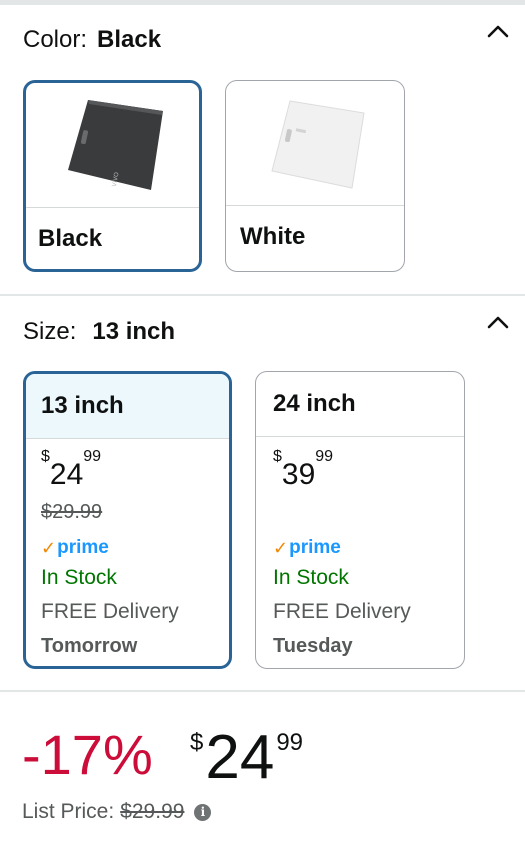 The image size is (525, 844). I want to click on discount-percent: -17%, so click(87, 754).